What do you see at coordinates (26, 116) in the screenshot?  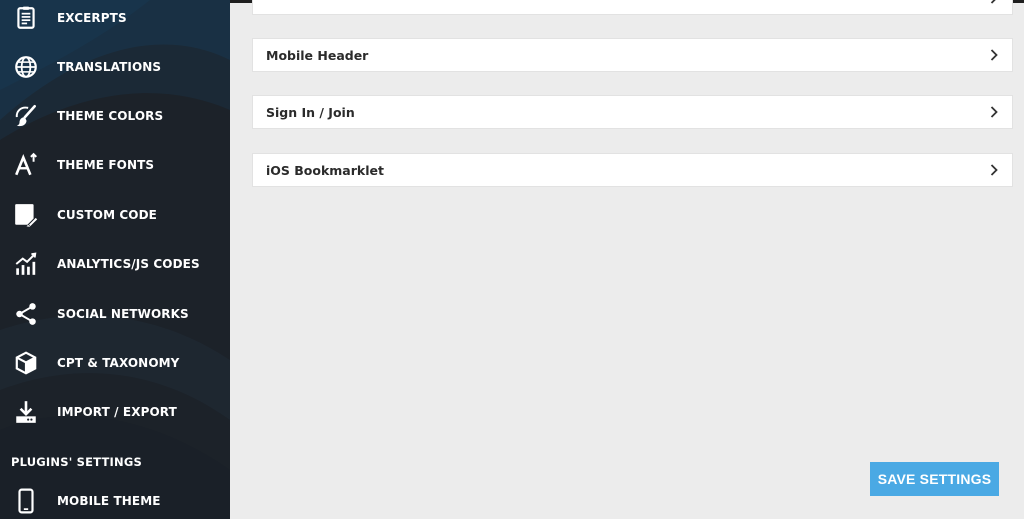 I see `paint-icon` at bounding box center [26, 116].